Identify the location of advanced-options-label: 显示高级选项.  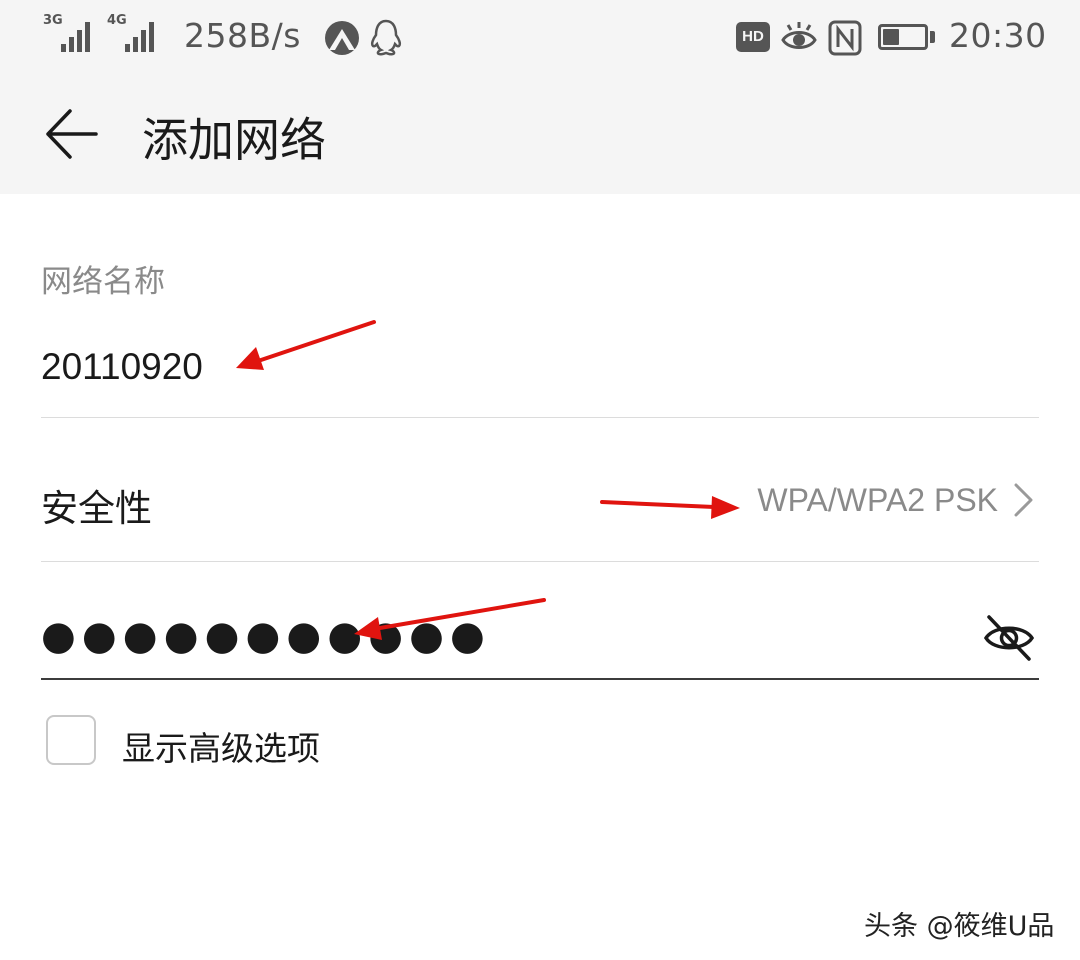
(221, 746).